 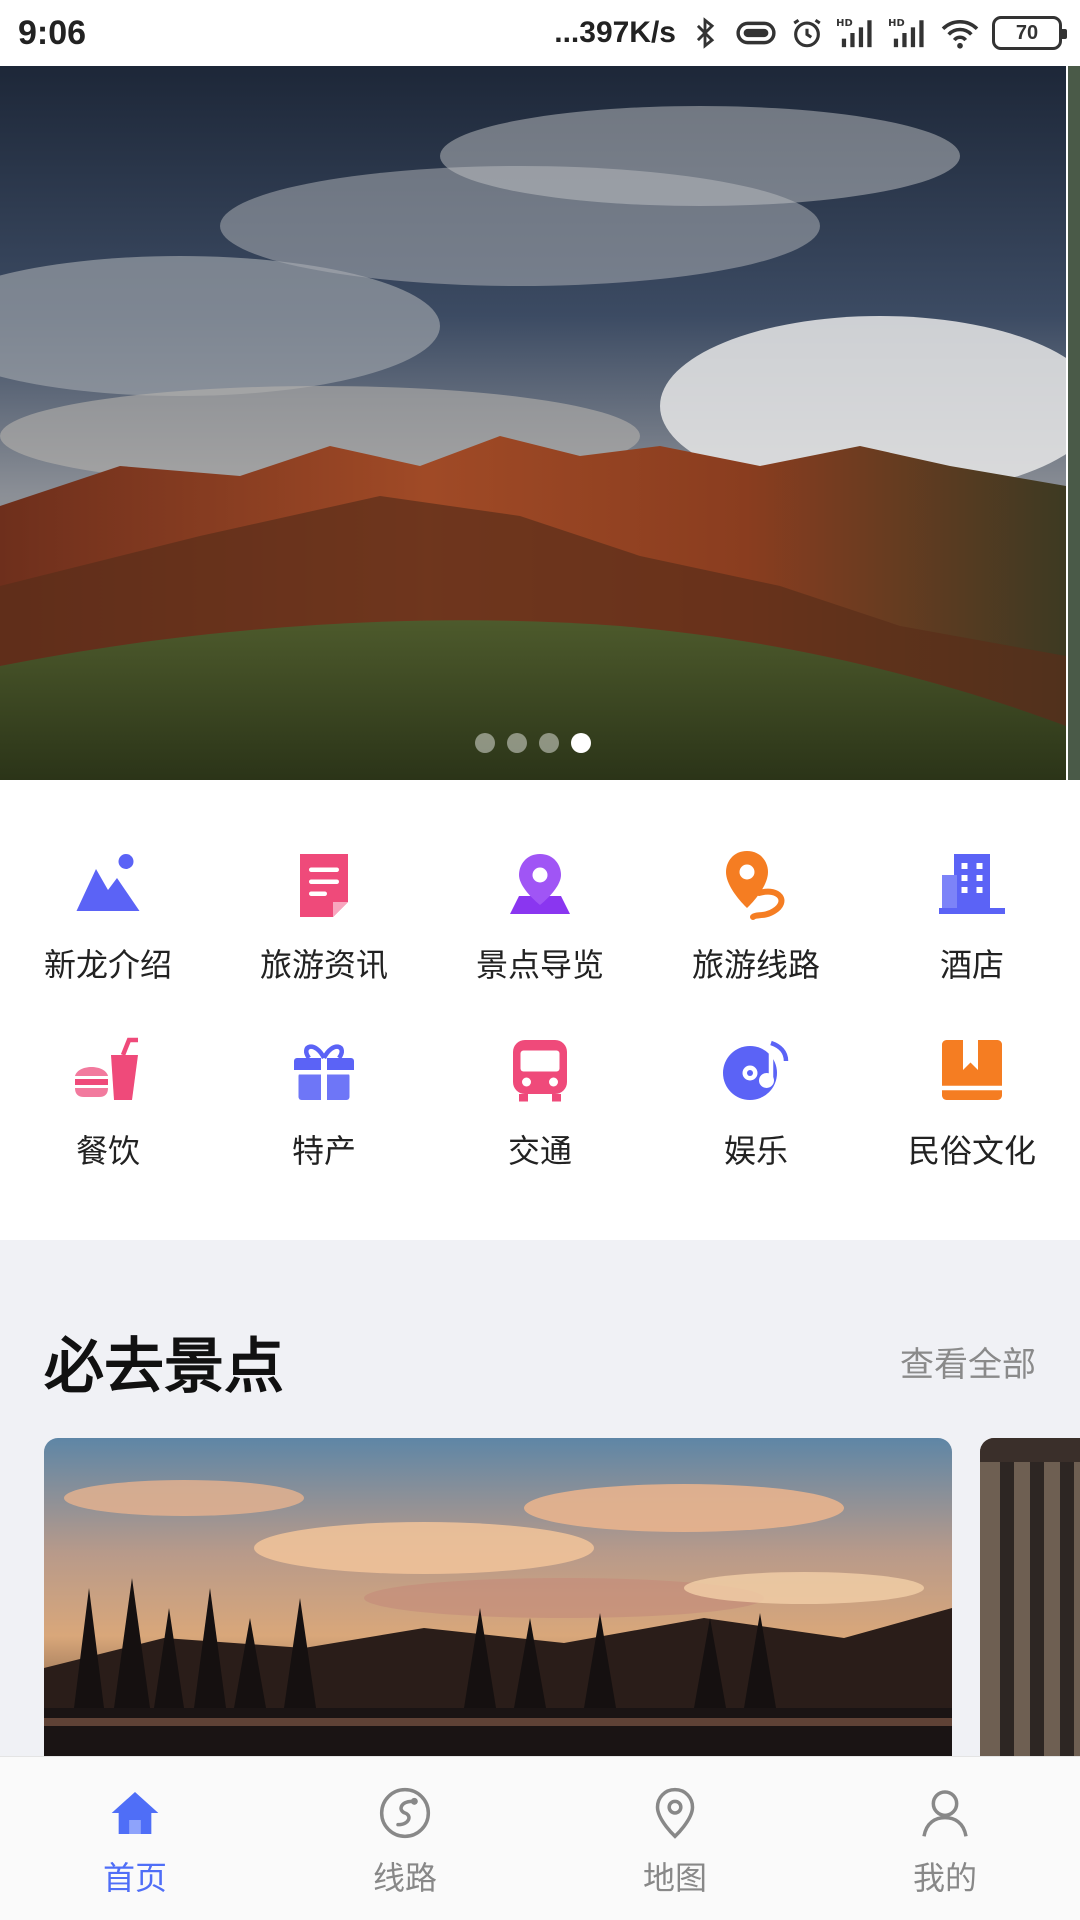 I want to click on bottom-tab-bar: 首页 线路 地图 我的, so click(x=540, y=1838).